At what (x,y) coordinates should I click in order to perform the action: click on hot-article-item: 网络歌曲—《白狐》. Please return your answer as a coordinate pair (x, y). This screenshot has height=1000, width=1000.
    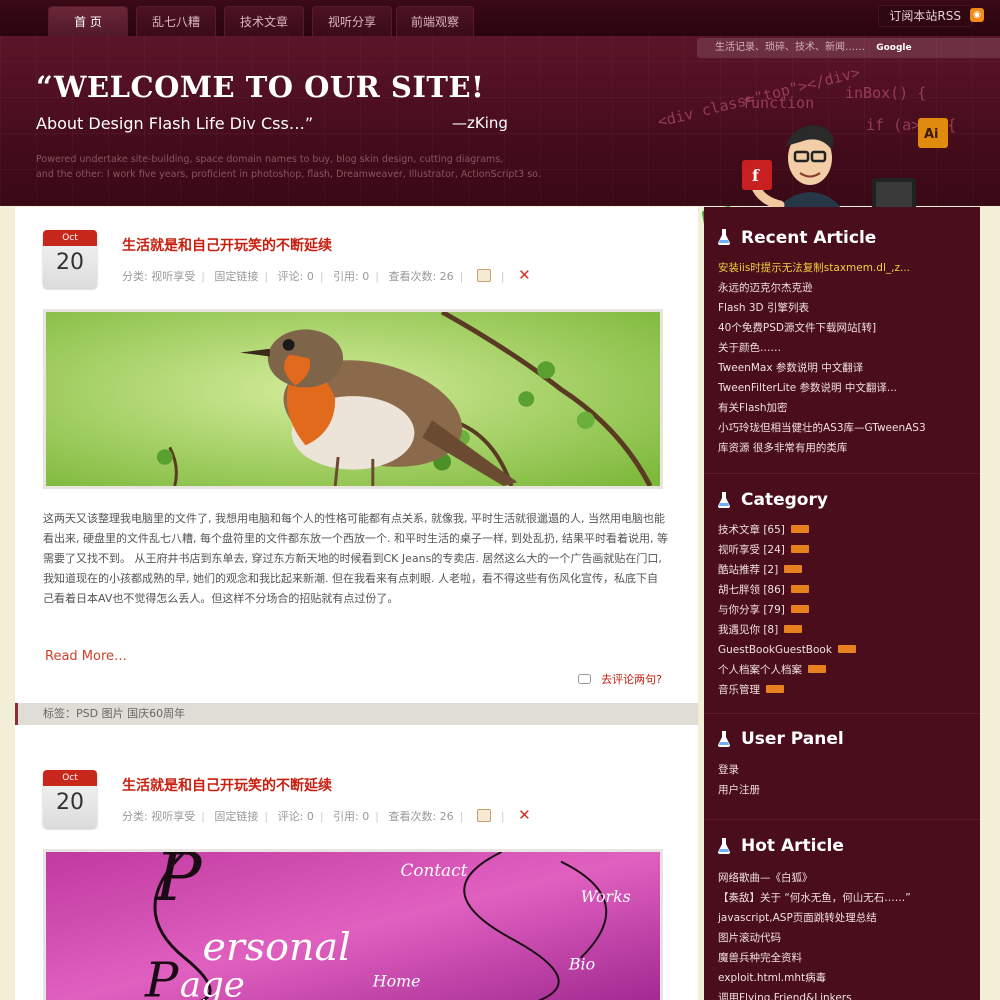
    Looking at the image, I should click on (814, 878).